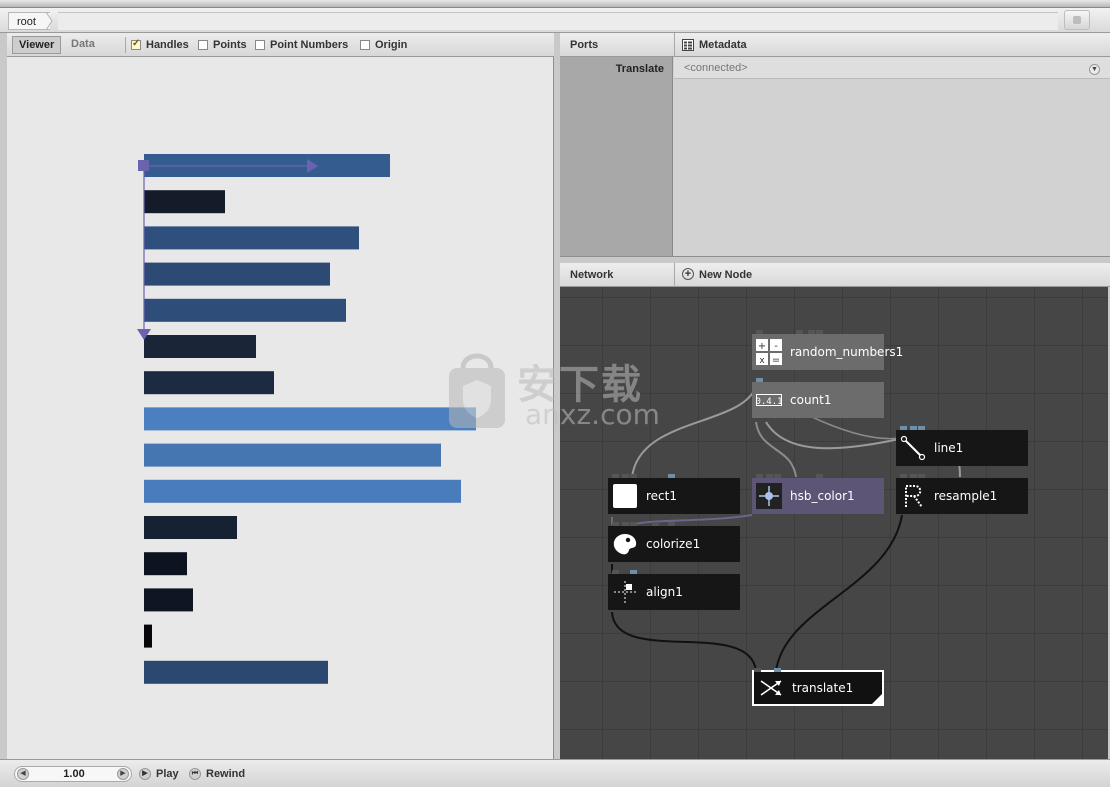  What do you see at coordinates (592, 414) in the screenshot?
I see `watermark-url: anxz.com` at bounding box center [592, 414].